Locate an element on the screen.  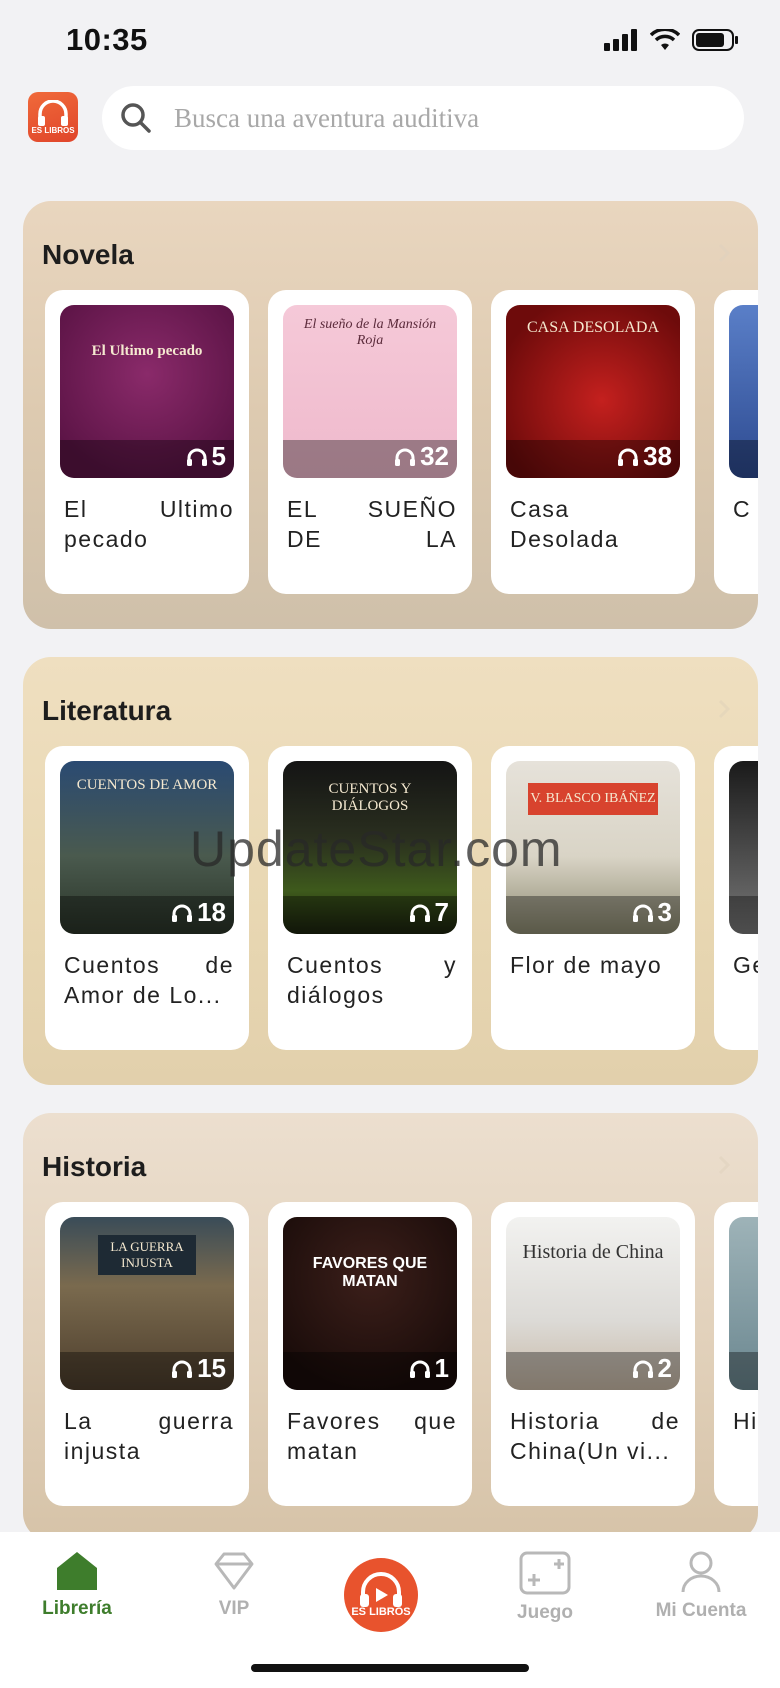
logo-text: ES LIBROS is located at coordinates (53, 130).